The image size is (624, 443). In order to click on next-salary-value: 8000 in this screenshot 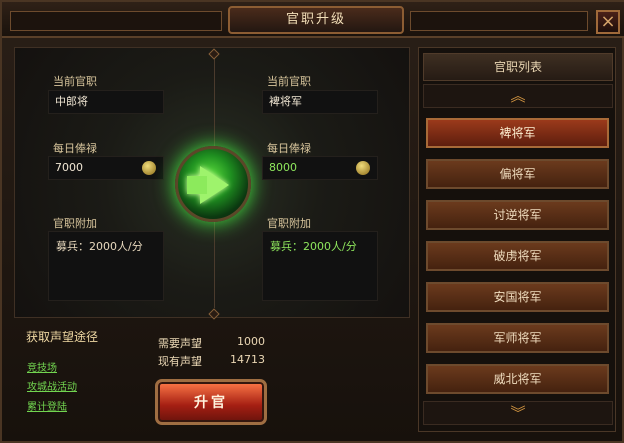, I will do `click(283, 167)`.